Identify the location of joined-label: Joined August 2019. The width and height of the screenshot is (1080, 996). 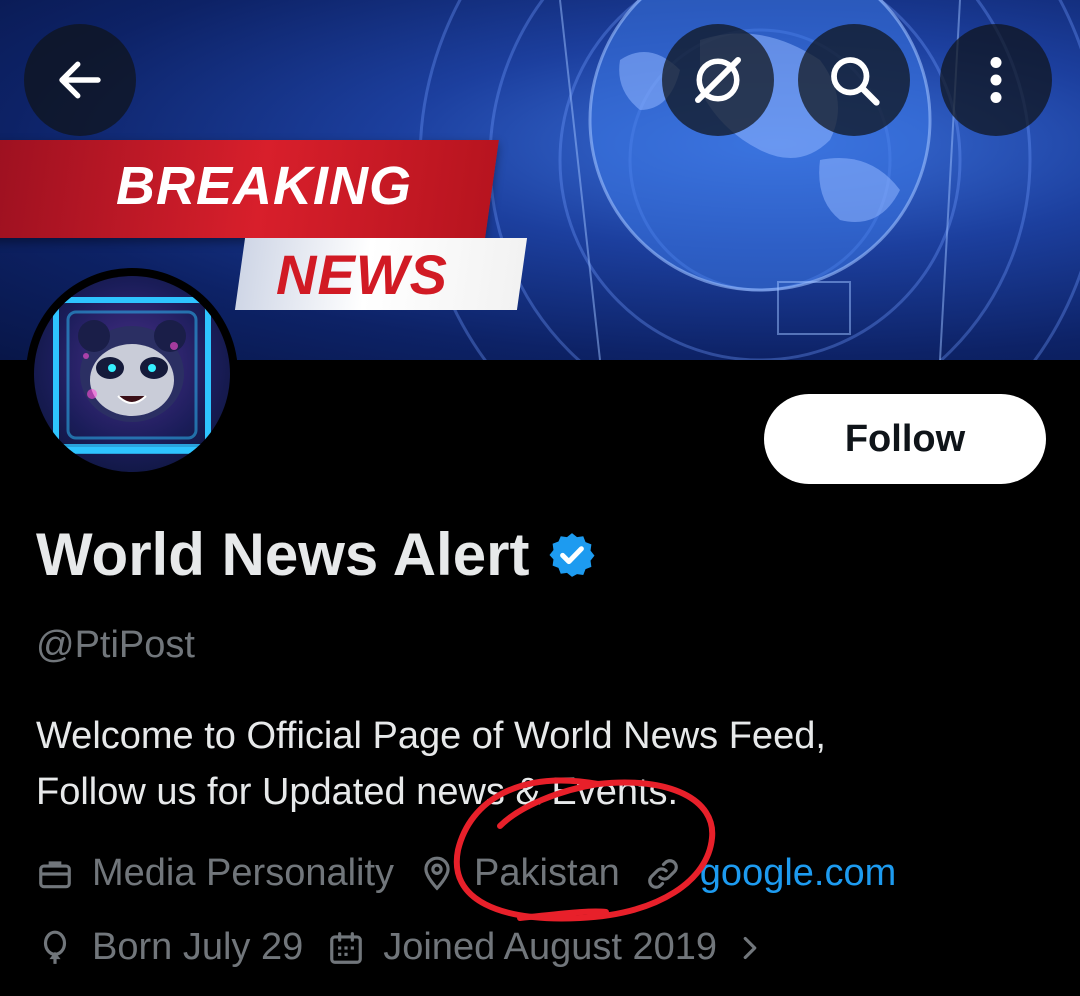
(550, 947).